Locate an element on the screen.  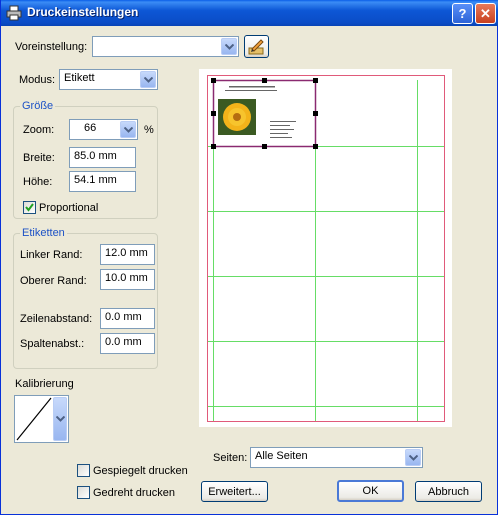
zoom-unit: % is located at coordinates (149, 130).